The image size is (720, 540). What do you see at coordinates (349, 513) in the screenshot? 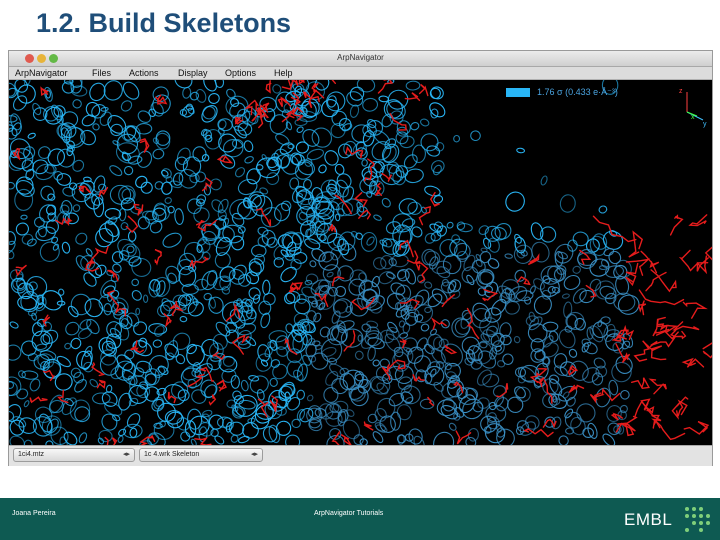
I see `footer-title: ArpNavigator Tutorials` at bounding box center [349, 513].